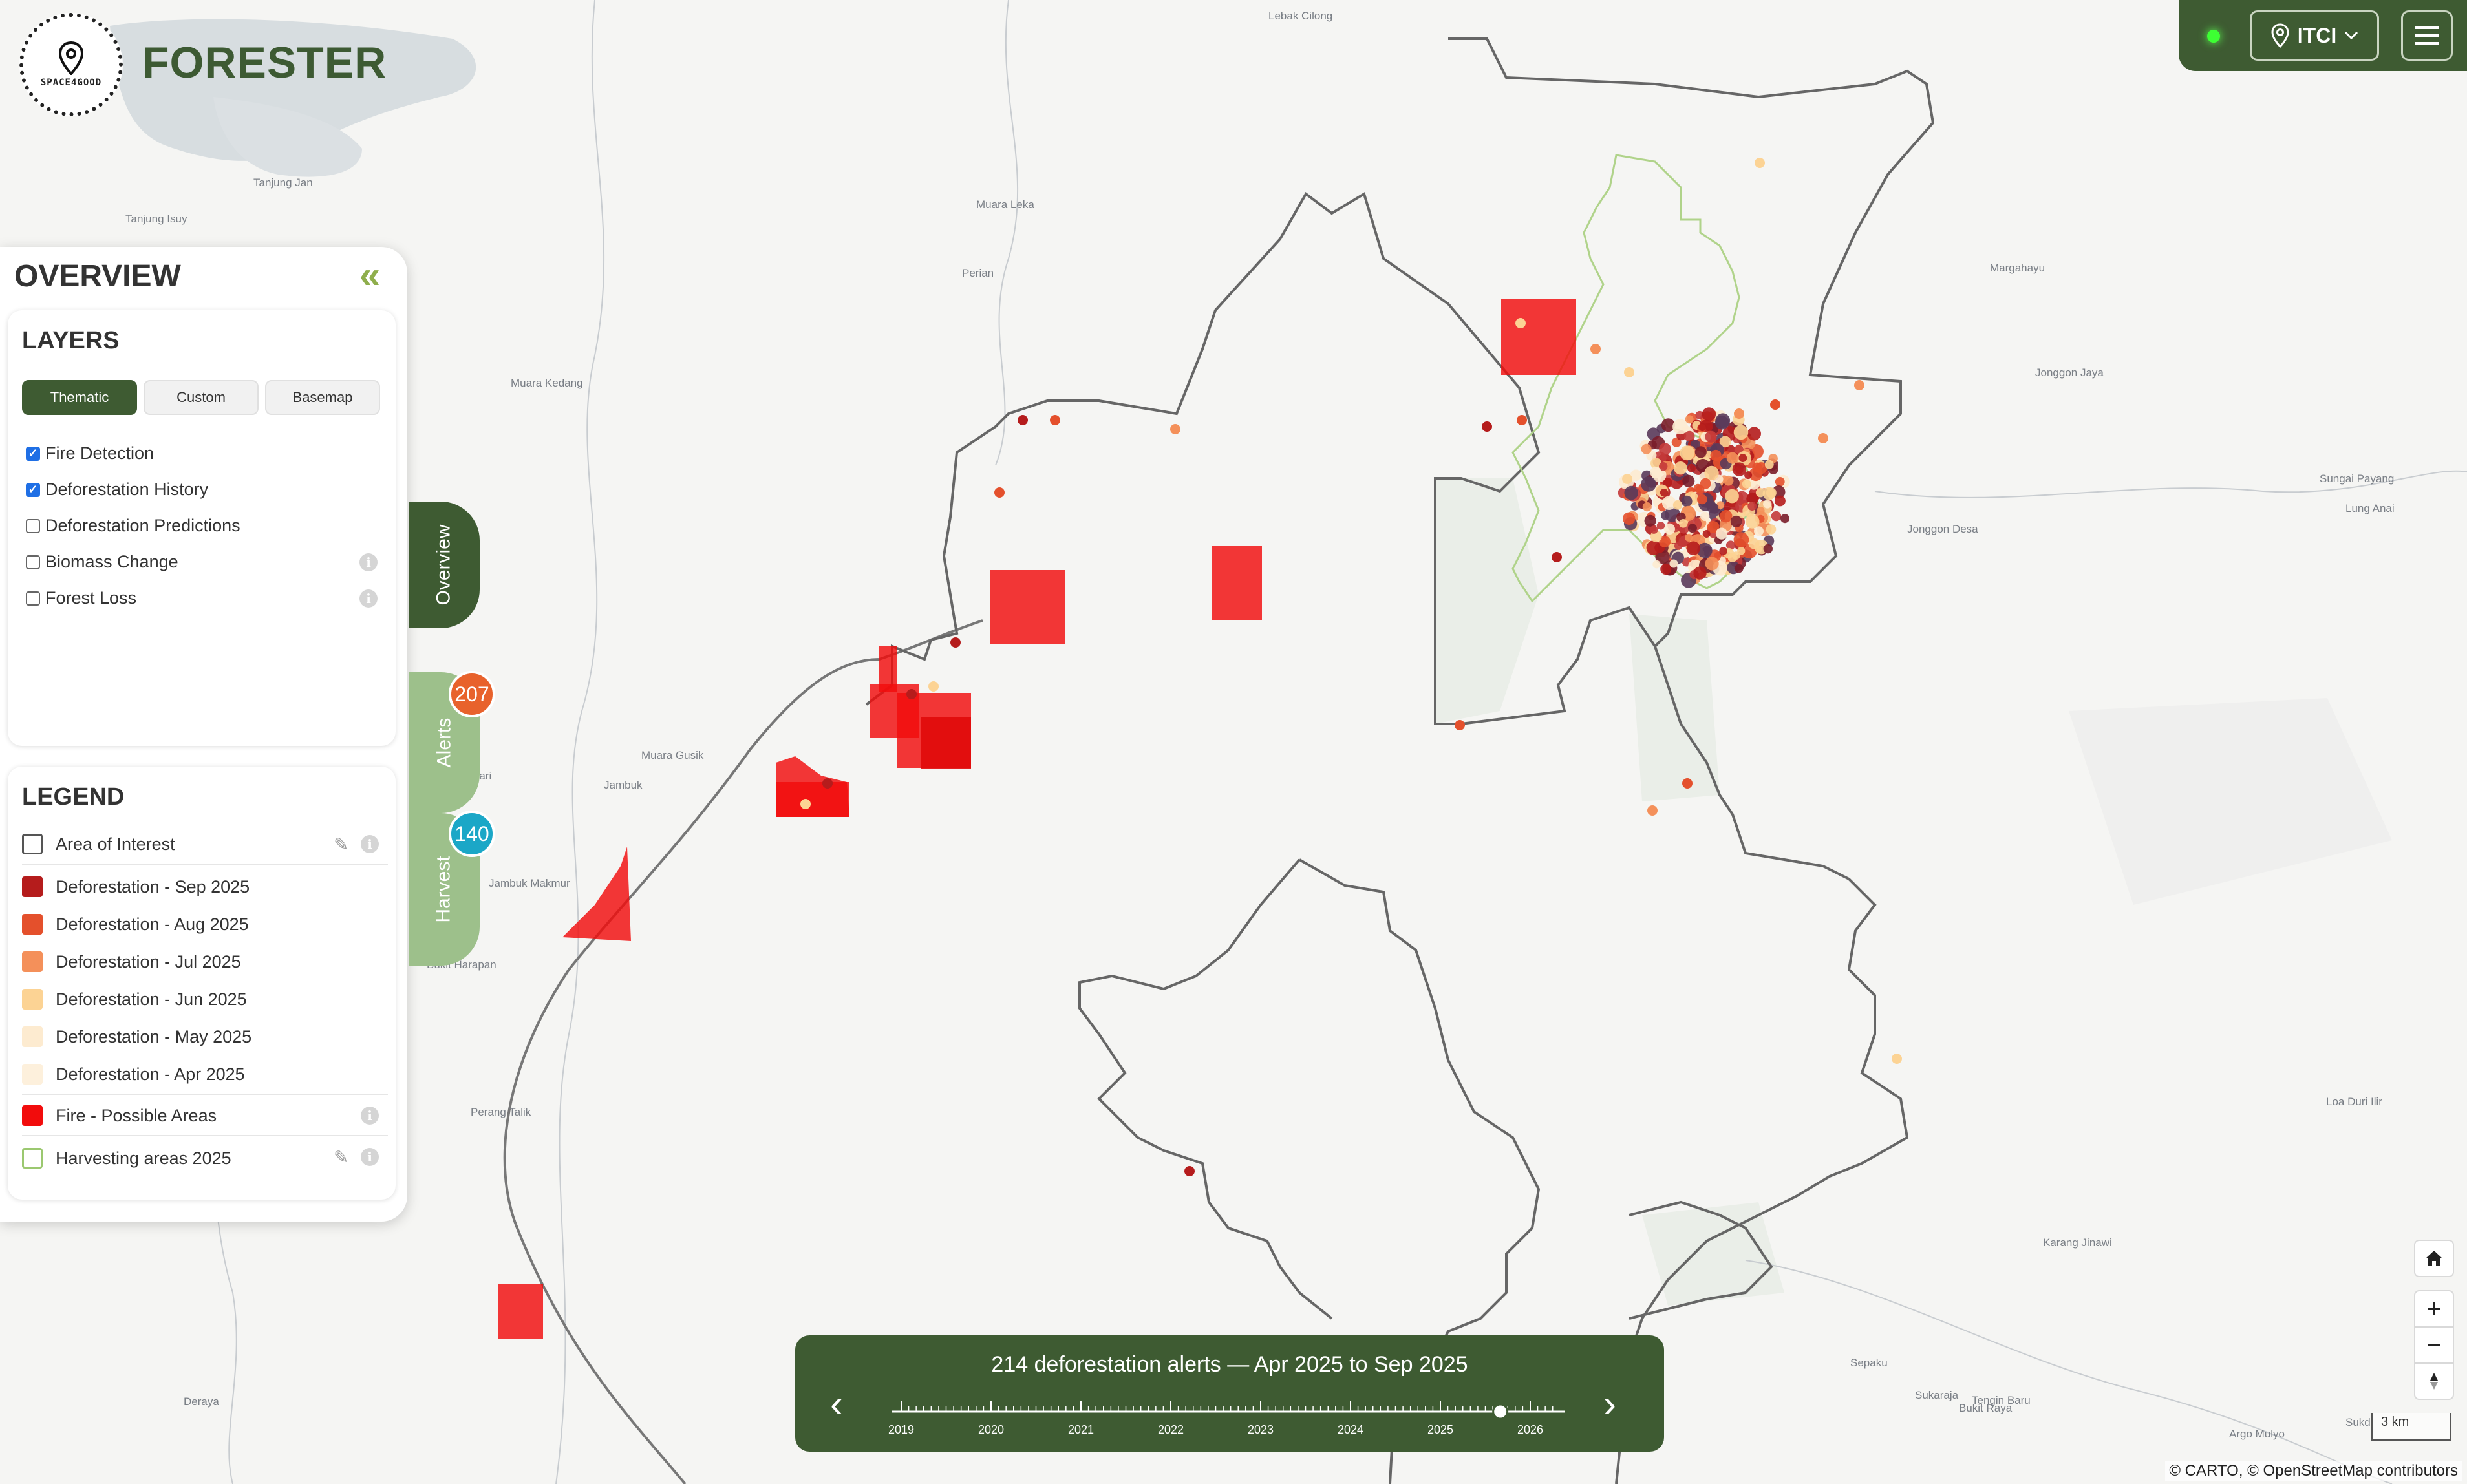  Describe the element at coordinates (322, 397) in the screenshot. I see `tab-basemap: Basemap` at that location.